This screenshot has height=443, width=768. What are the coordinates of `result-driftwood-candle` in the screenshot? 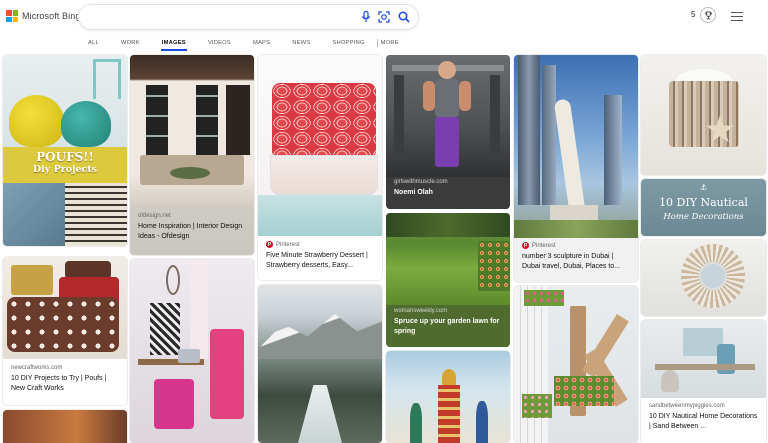 It's located at (703, 115).